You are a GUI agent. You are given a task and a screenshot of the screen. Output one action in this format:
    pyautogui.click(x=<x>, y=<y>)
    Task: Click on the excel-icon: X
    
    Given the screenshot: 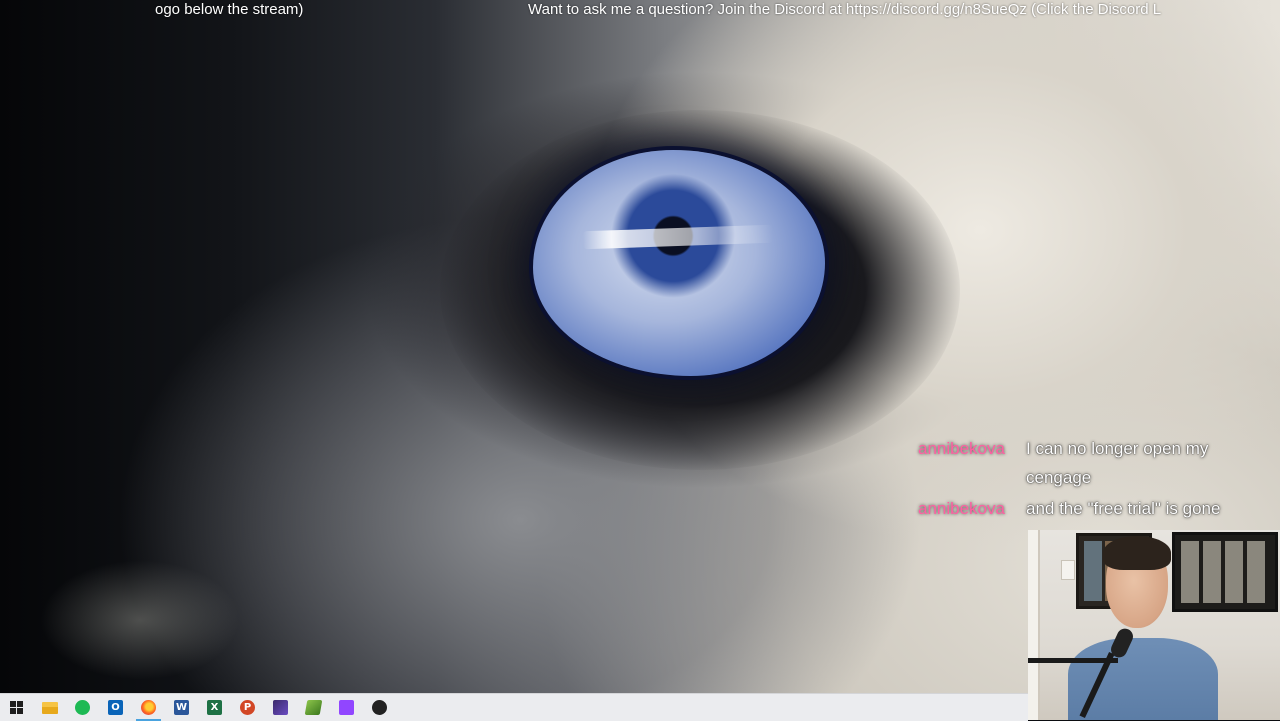 What is the action you would take?
    pyautogui.click(x=214, y=707)
    